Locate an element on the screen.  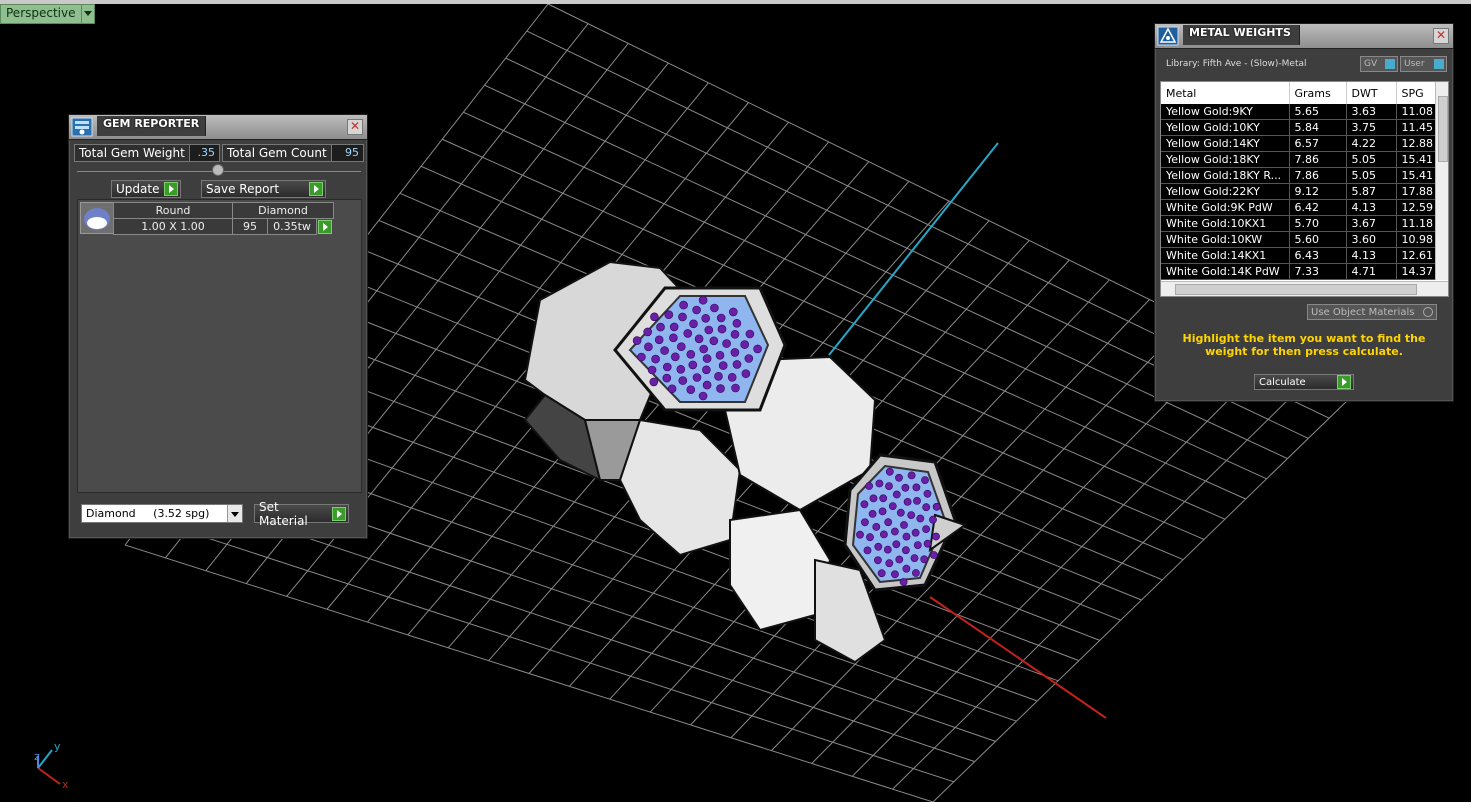
axis-x-label: x is located at coordinates (65, 784).